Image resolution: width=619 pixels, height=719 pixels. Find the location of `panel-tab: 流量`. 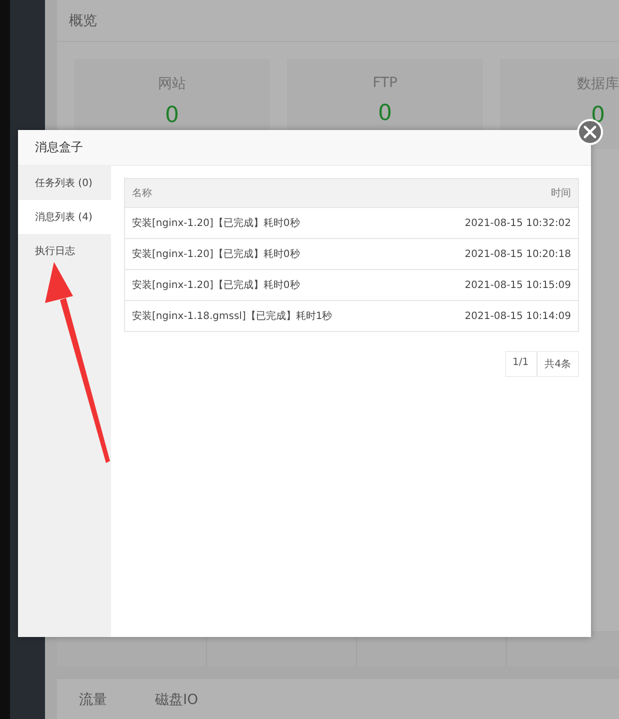

panel-tab: 流量 is located at coordinates (93, 700).